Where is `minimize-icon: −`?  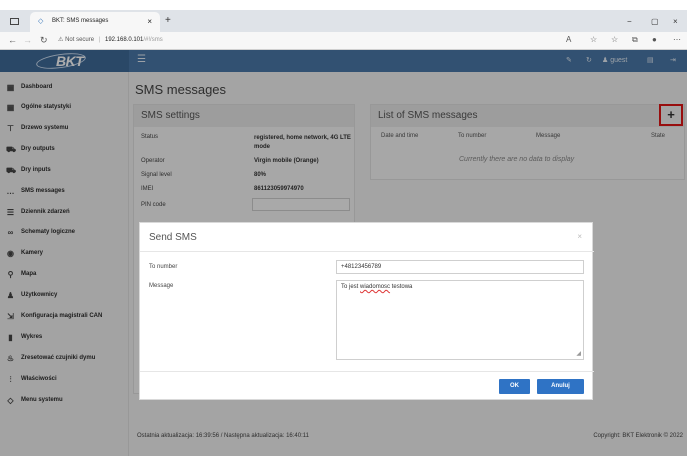 minimize-icon: − is located at coordinates (629, 21).